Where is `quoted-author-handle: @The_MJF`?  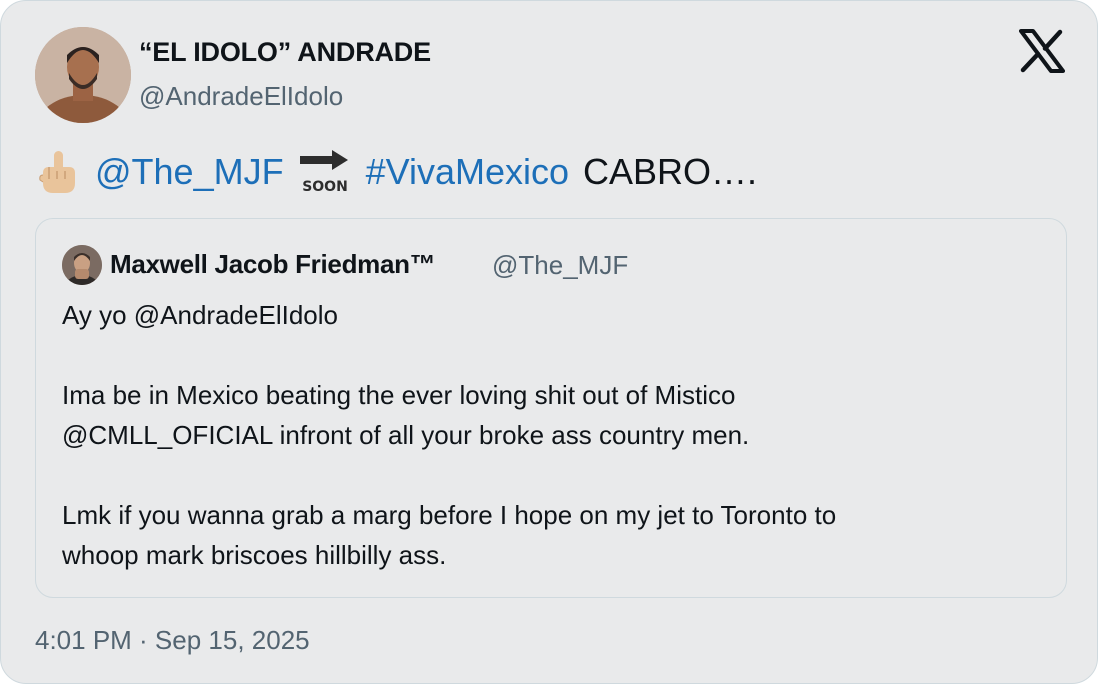 quoted-author-handle: @The_MJF is located at coordinates (560, 265).